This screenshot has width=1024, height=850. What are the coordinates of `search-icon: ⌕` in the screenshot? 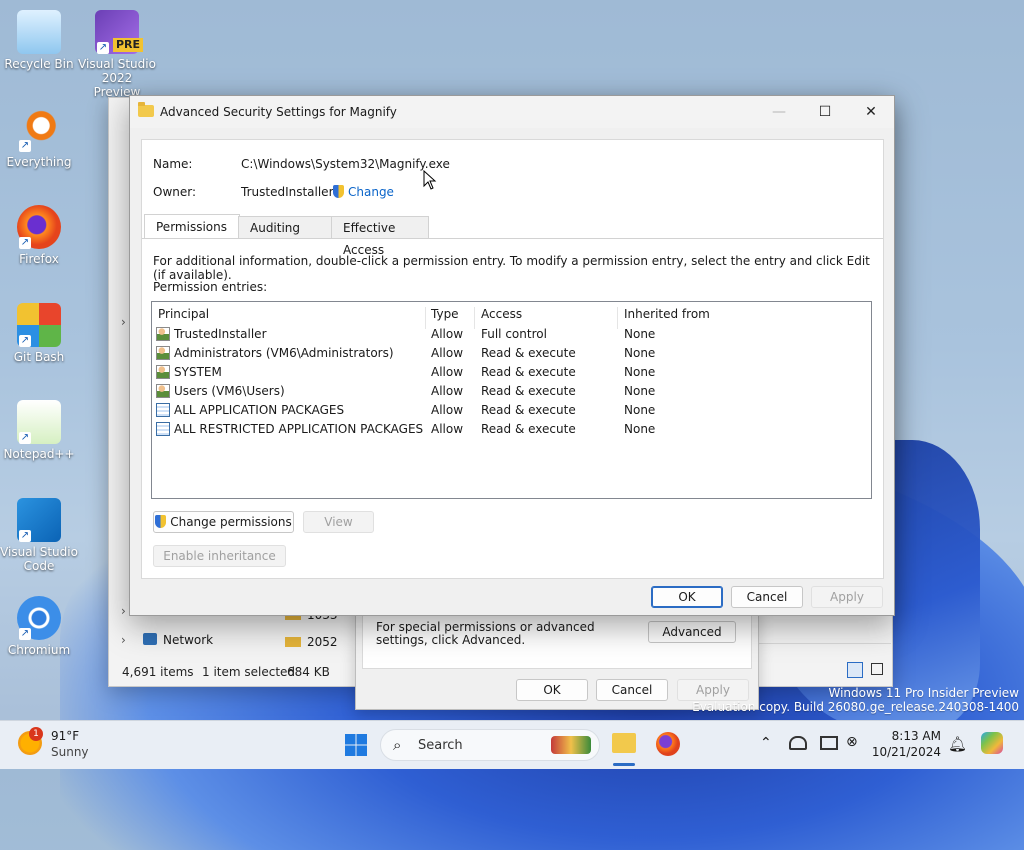 It's located at (397, 745).